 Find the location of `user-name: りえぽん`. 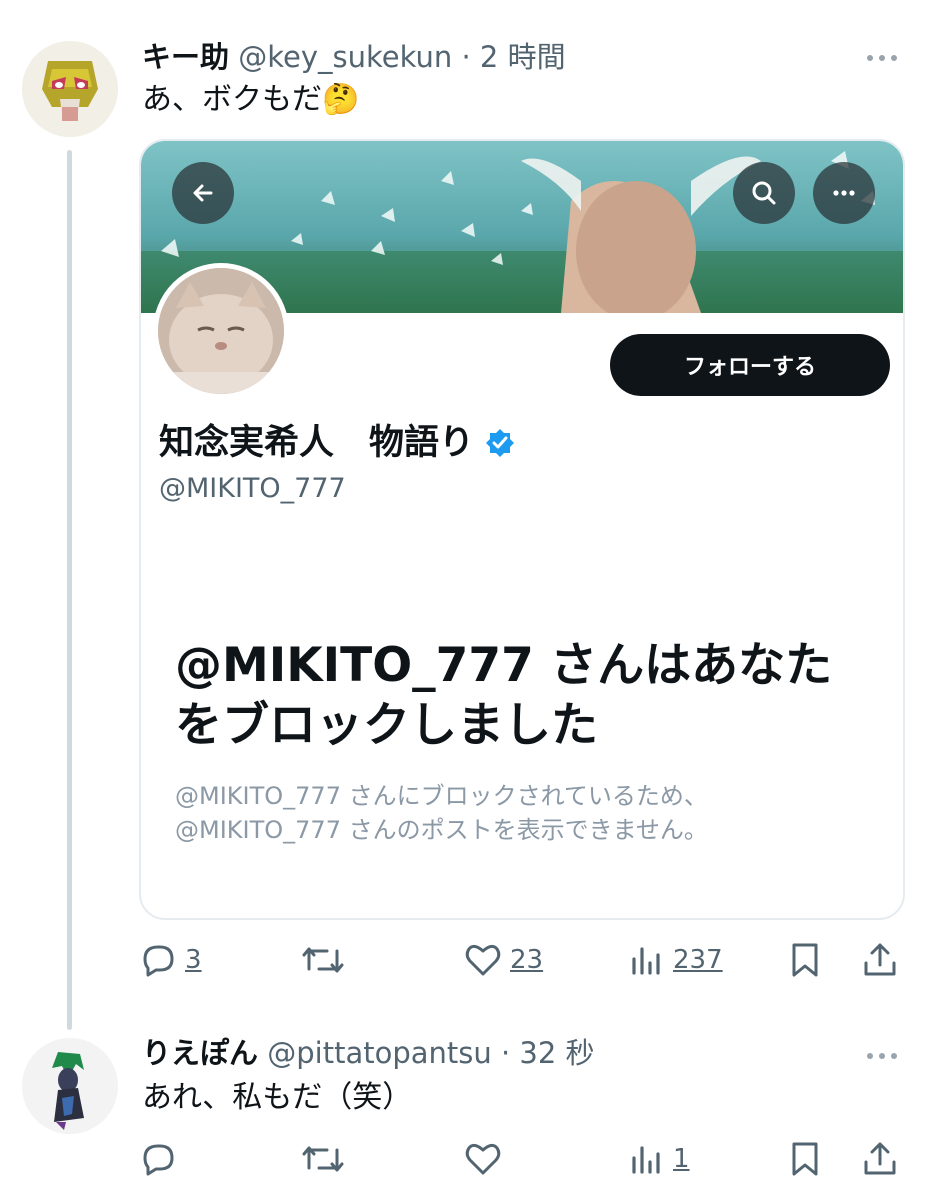

user-name: りえぽん is located at coordinates (200, 1053).